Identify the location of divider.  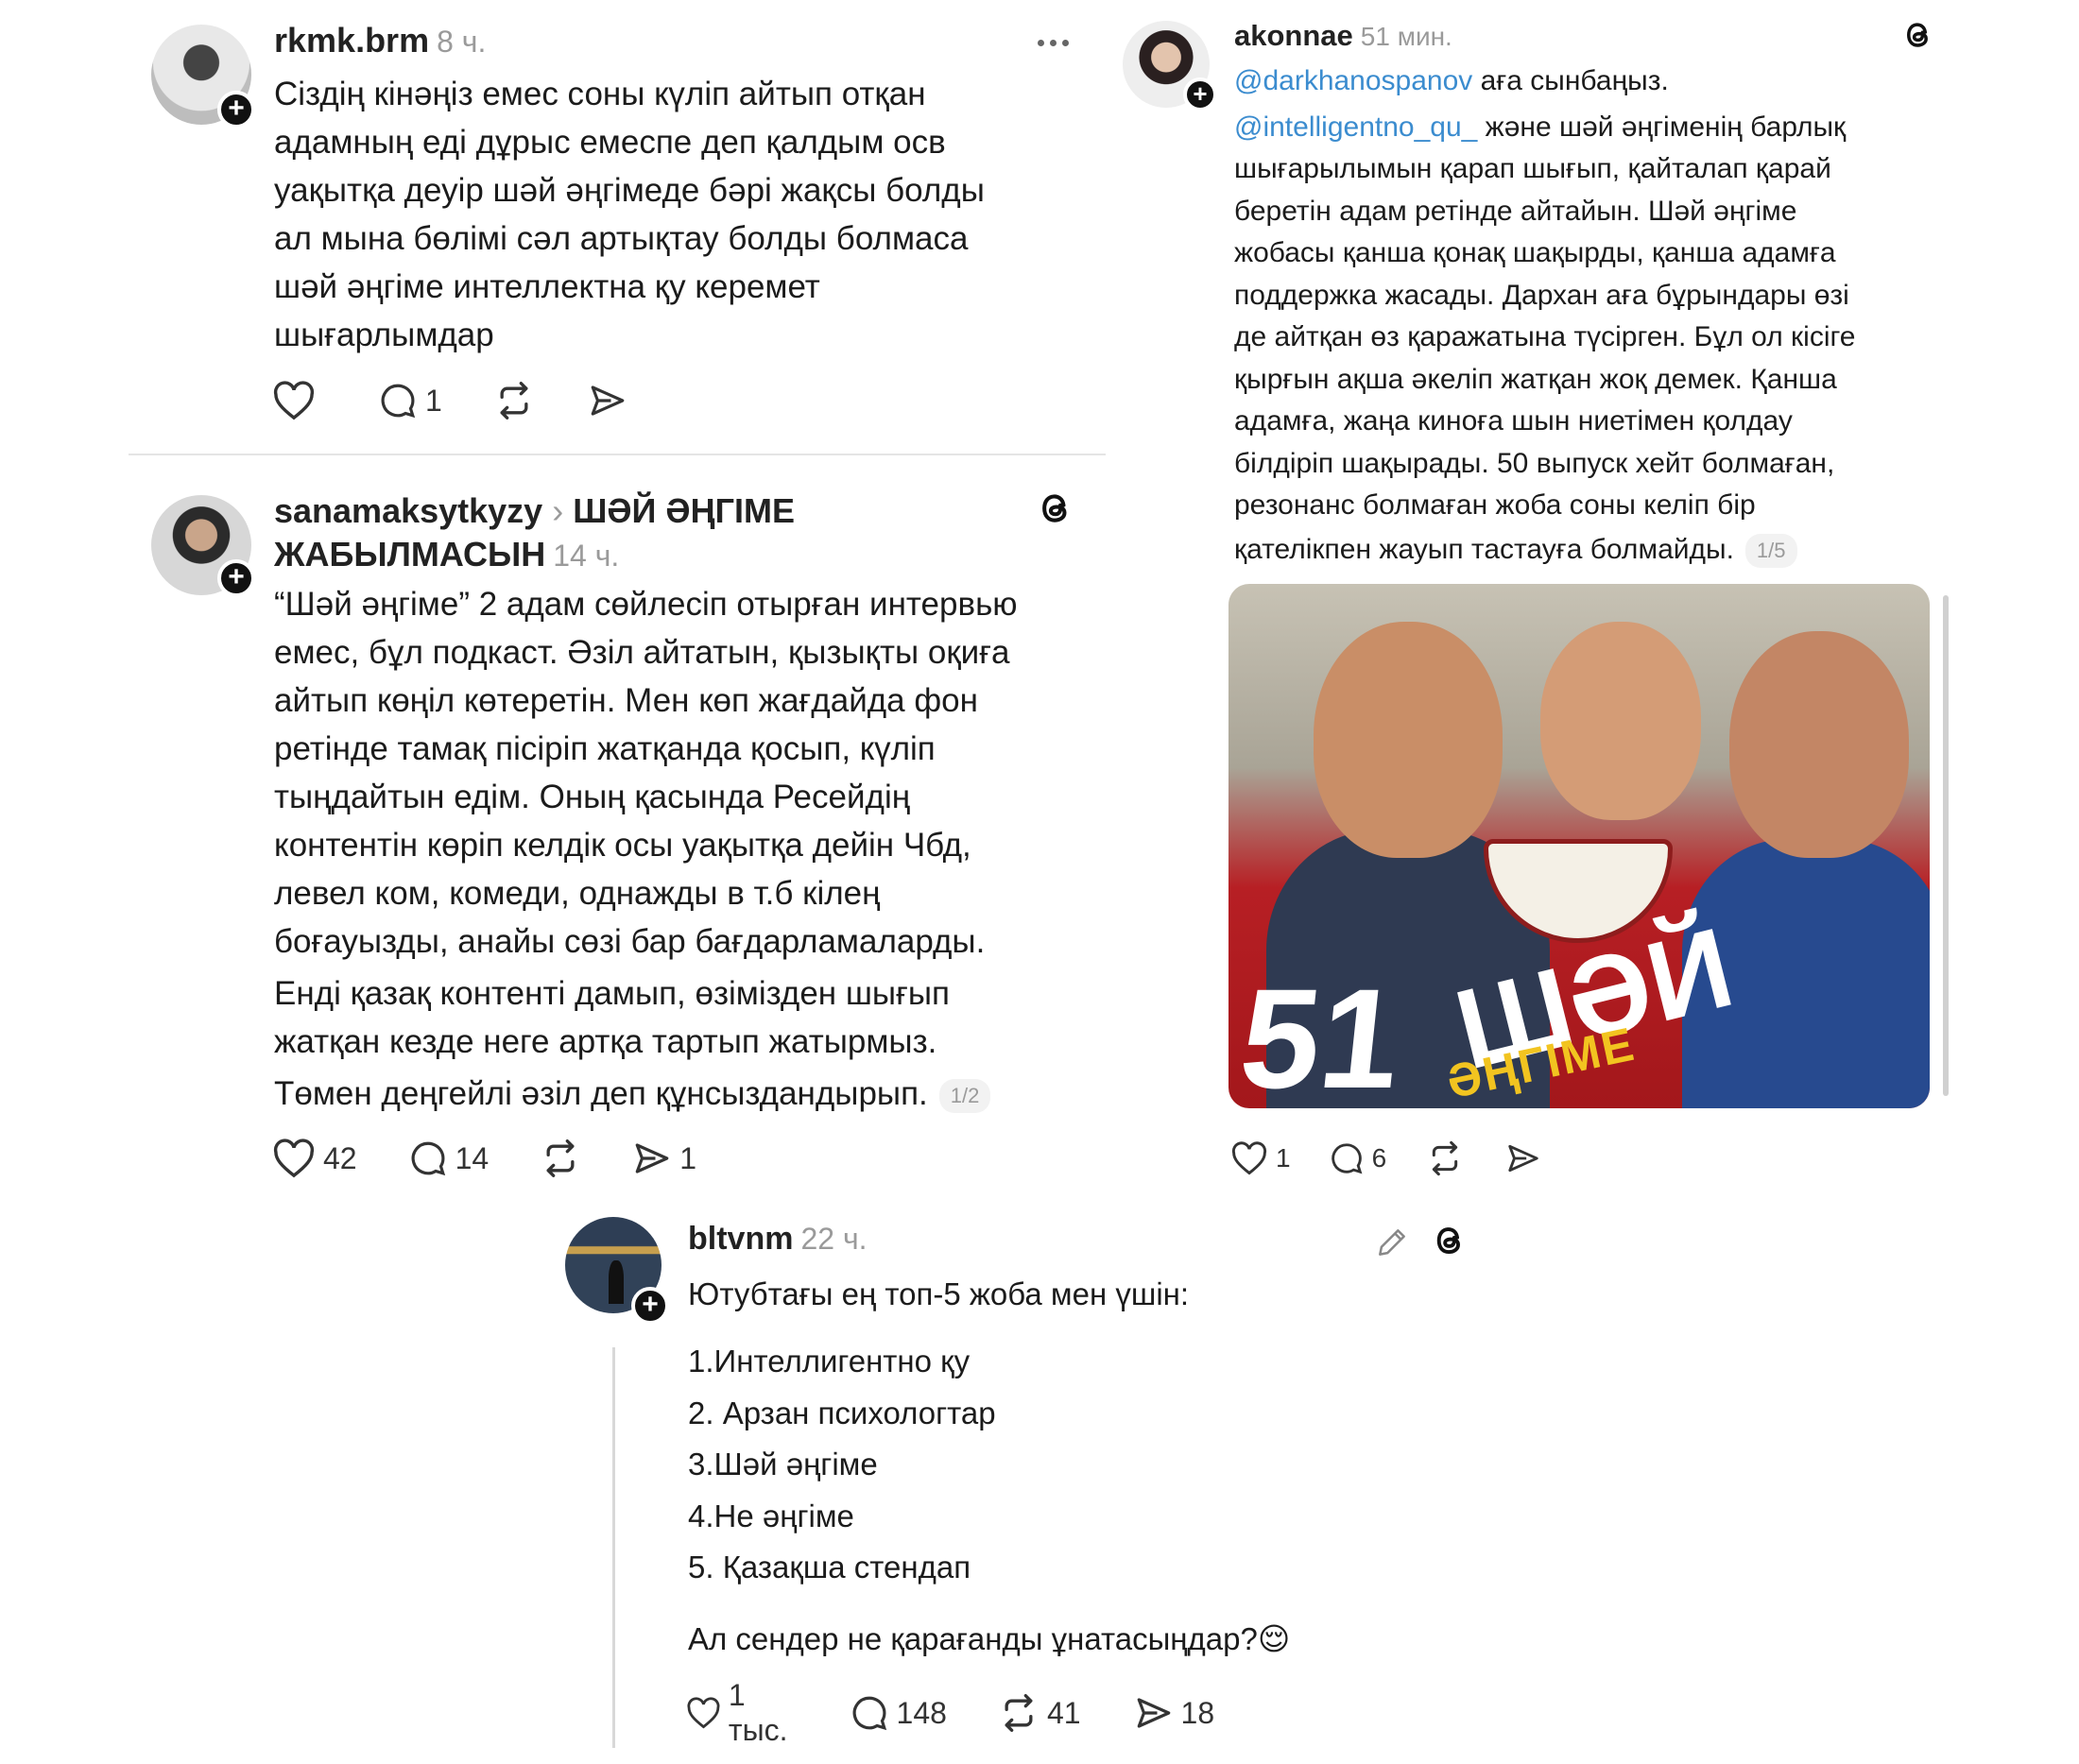
(617, 454).